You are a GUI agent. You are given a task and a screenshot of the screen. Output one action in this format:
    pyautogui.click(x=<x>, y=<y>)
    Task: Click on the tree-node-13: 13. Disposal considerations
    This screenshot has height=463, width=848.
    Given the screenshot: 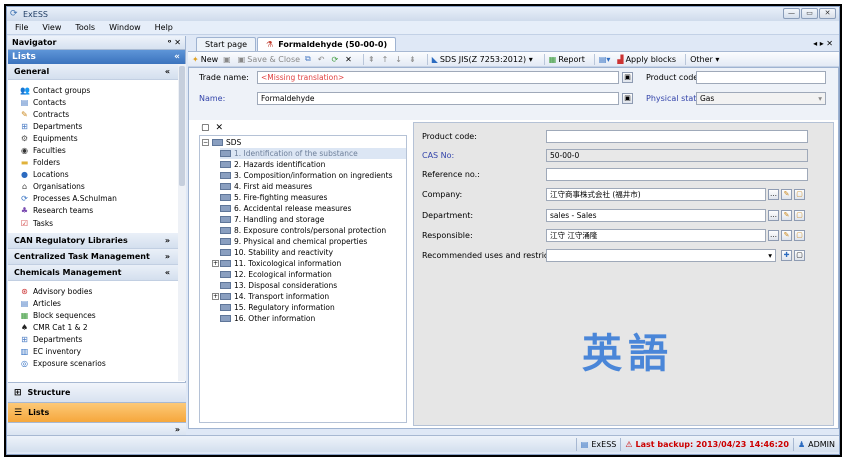 What is the action you would take?
    pyautogui.click(x=278, y=285)
    